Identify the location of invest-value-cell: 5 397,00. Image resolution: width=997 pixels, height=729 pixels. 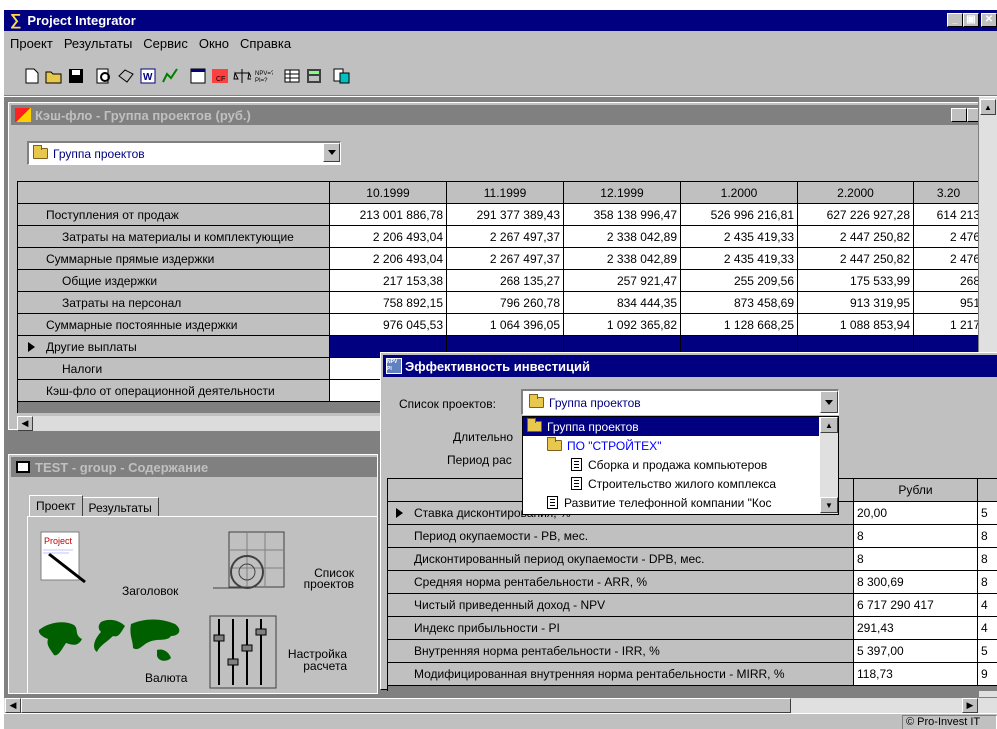
(916, 651).